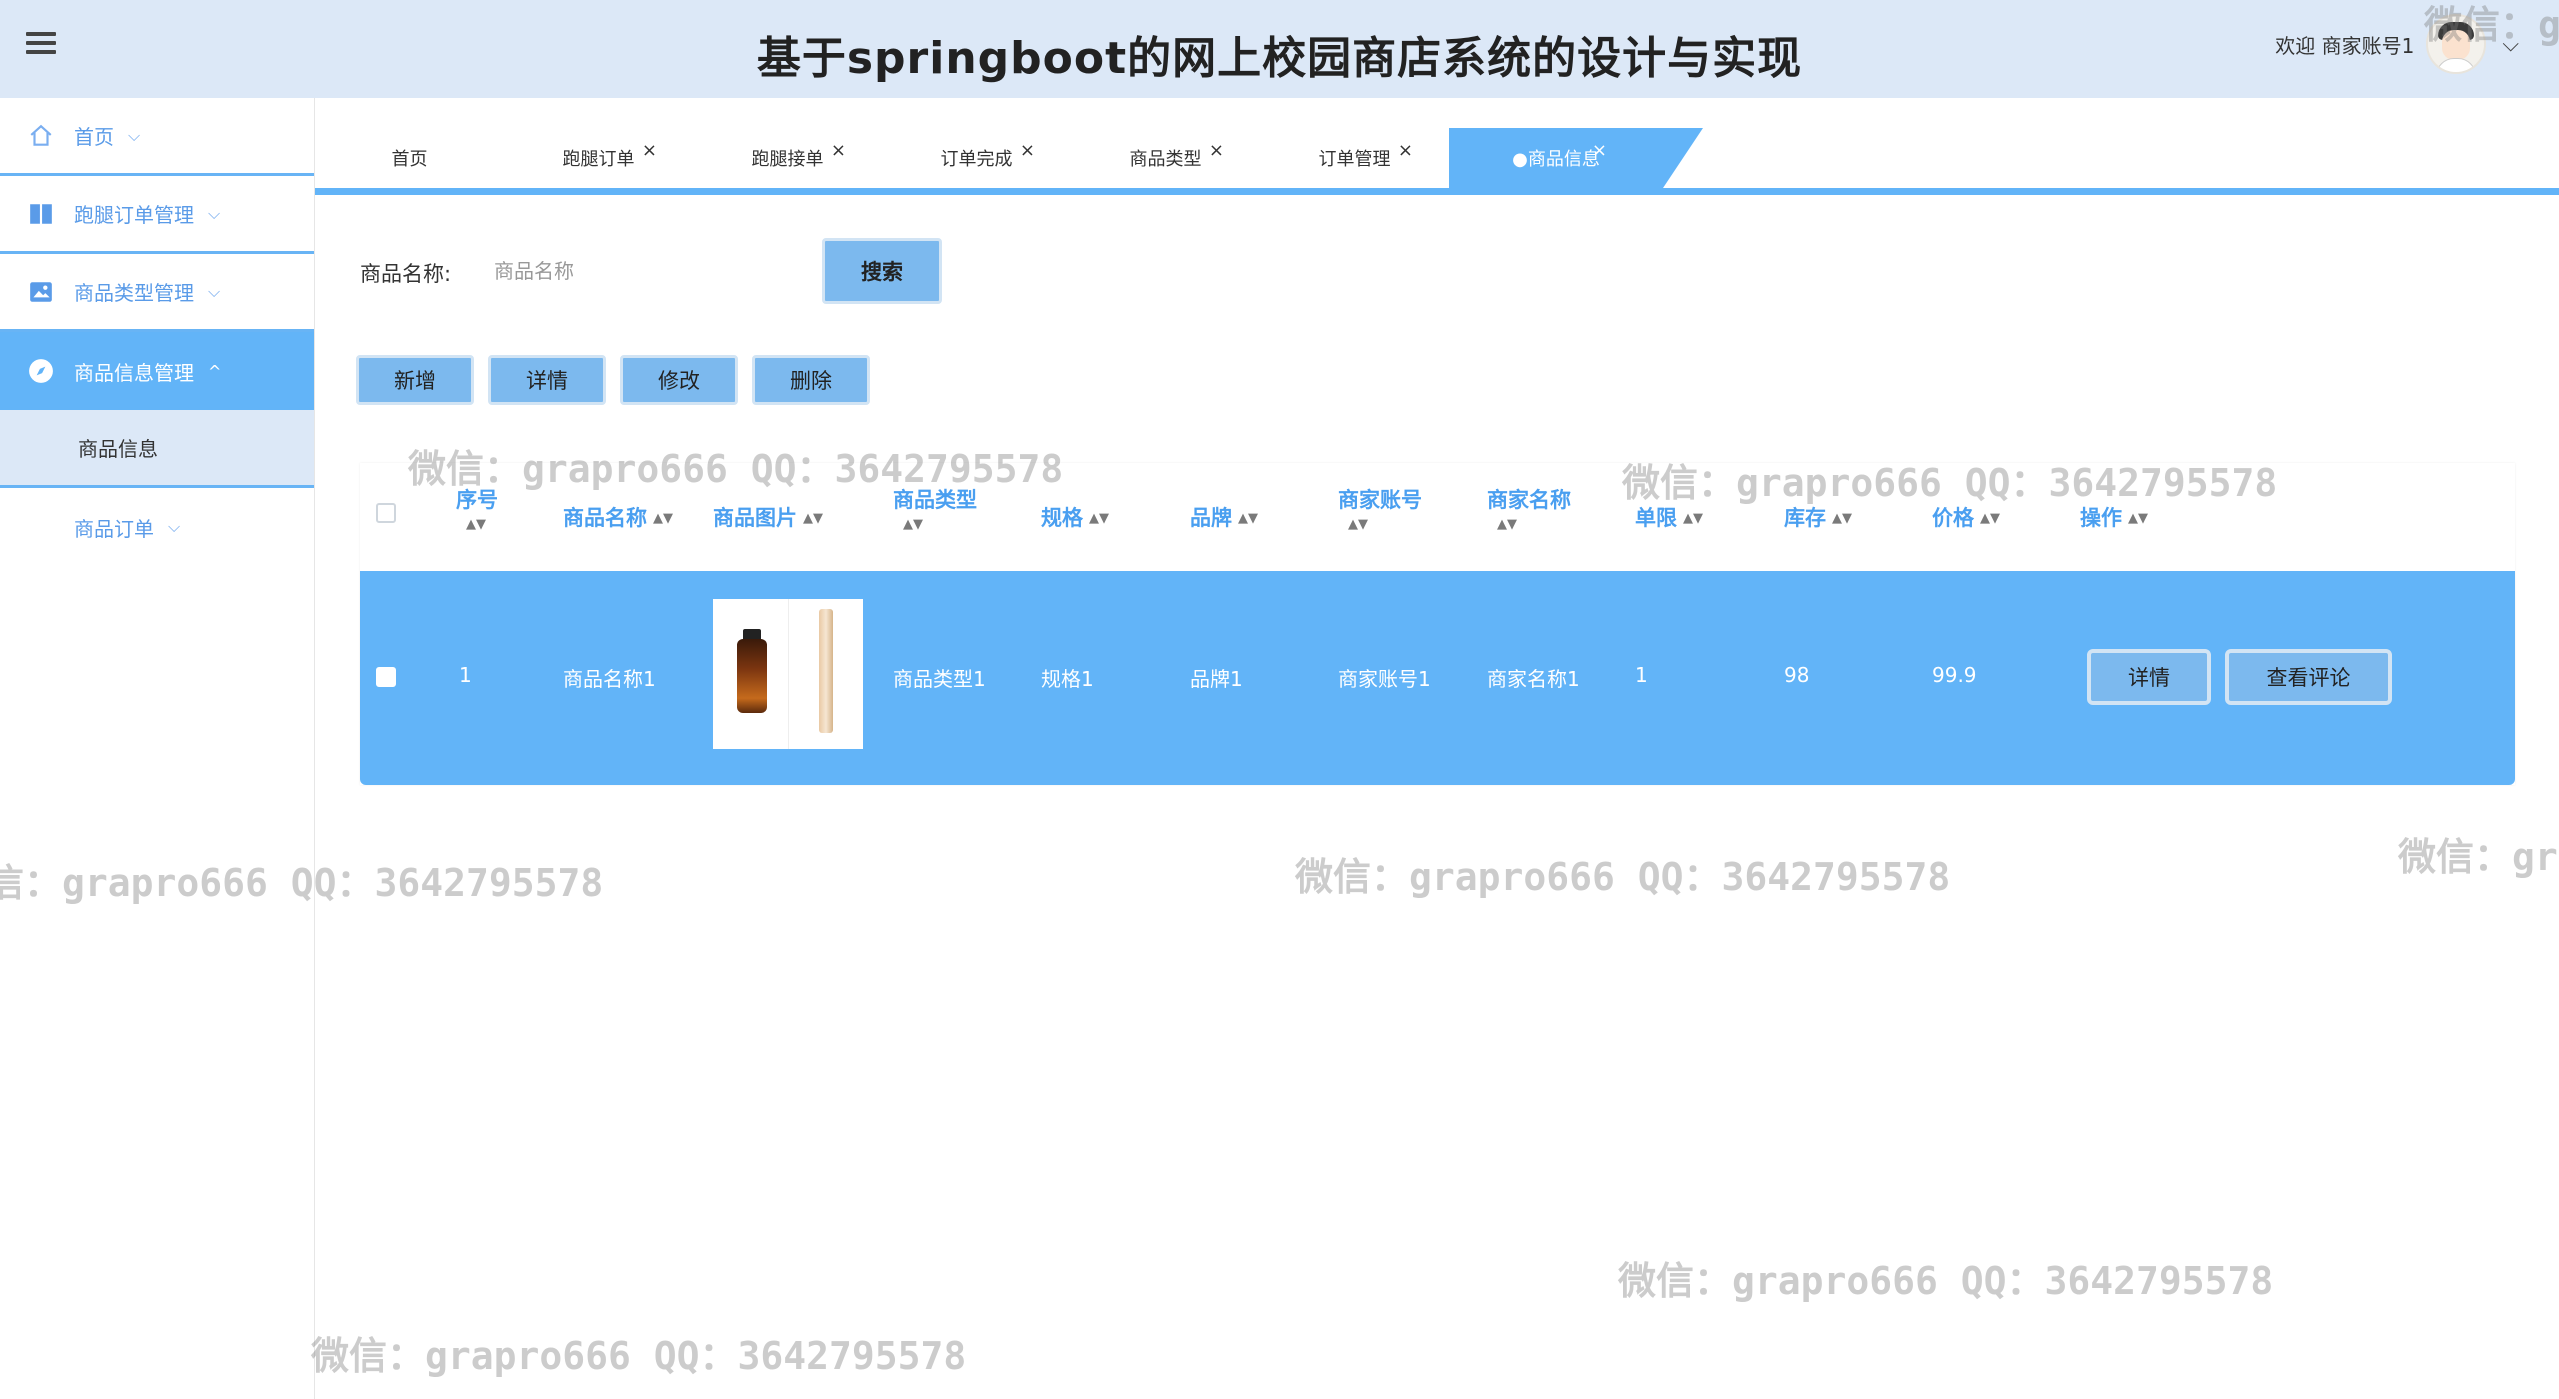 The image size is (2559, 1399). I want to click on cell-price: 99.9, so click(1954, 675).